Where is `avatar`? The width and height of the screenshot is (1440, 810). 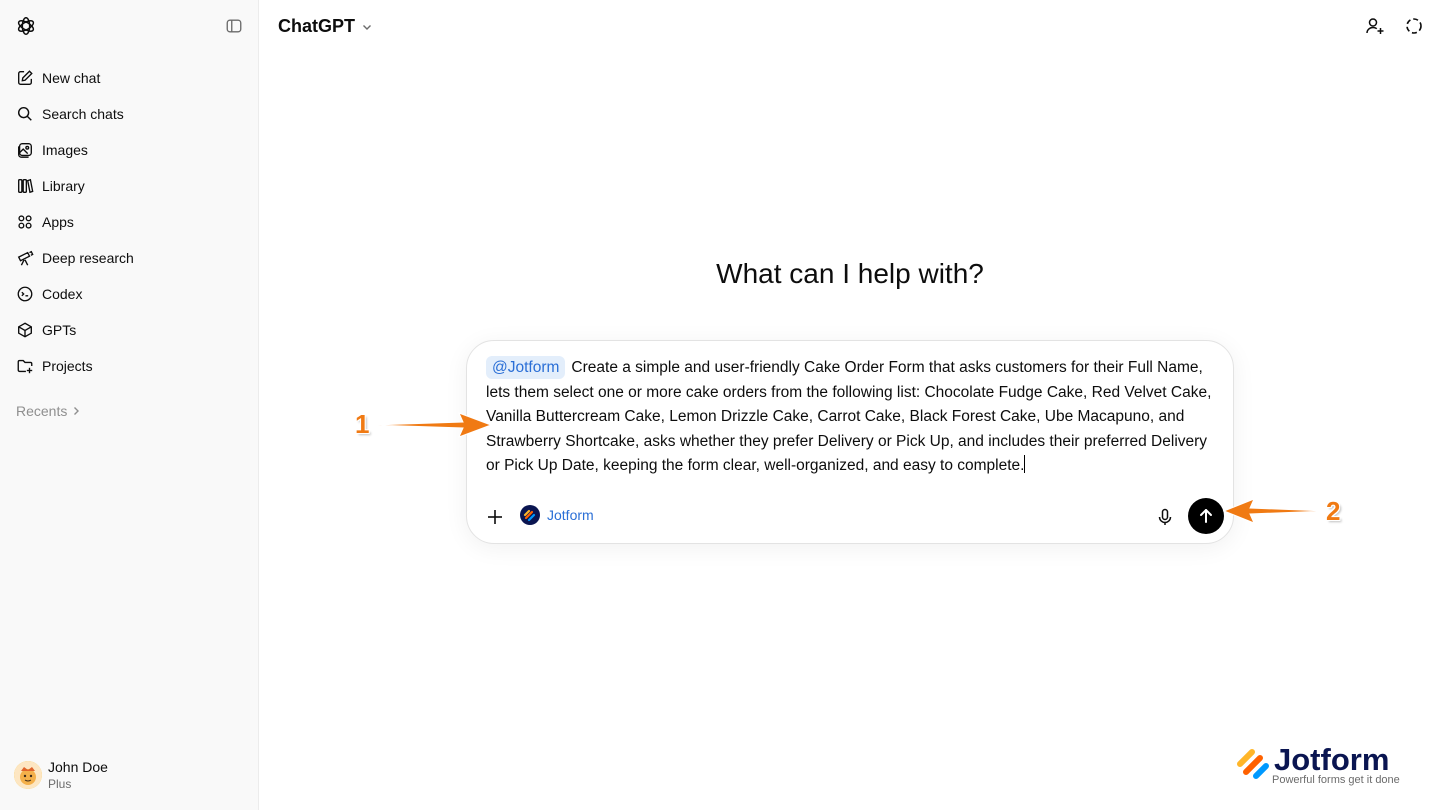
avatar is located at coordinates (28, 775).